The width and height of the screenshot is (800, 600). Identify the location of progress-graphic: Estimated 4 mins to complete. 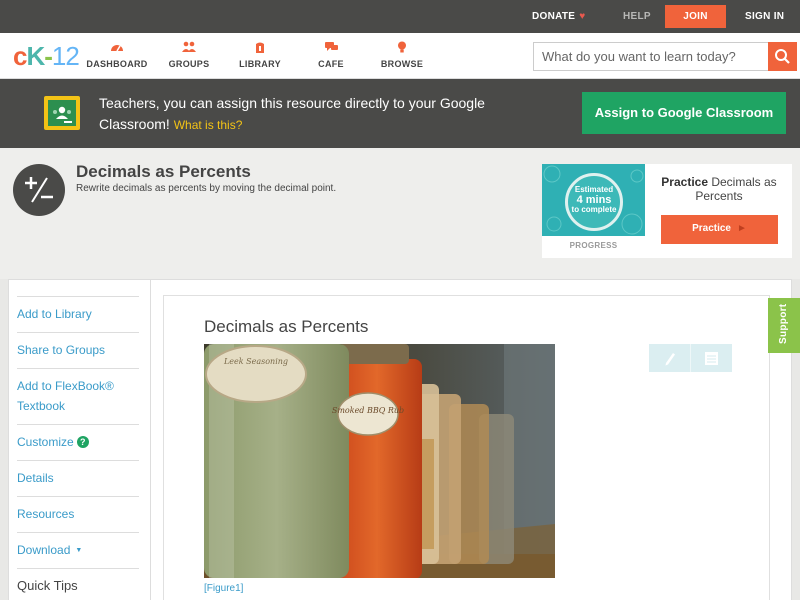
(593, 200).